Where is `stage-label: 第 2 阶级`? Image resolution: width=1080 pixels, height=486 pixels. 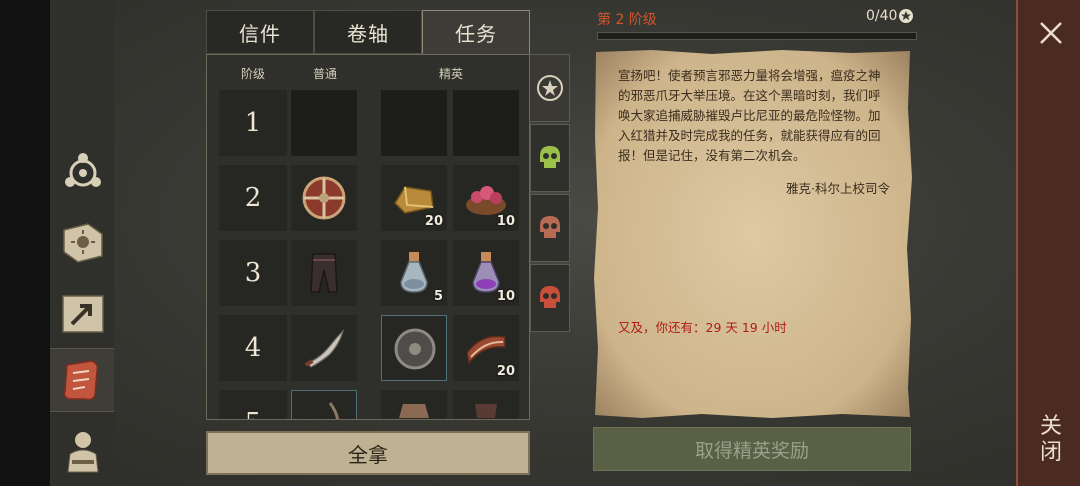
stage-label: 第 2 阶级 is located at coordinates (627, 20).